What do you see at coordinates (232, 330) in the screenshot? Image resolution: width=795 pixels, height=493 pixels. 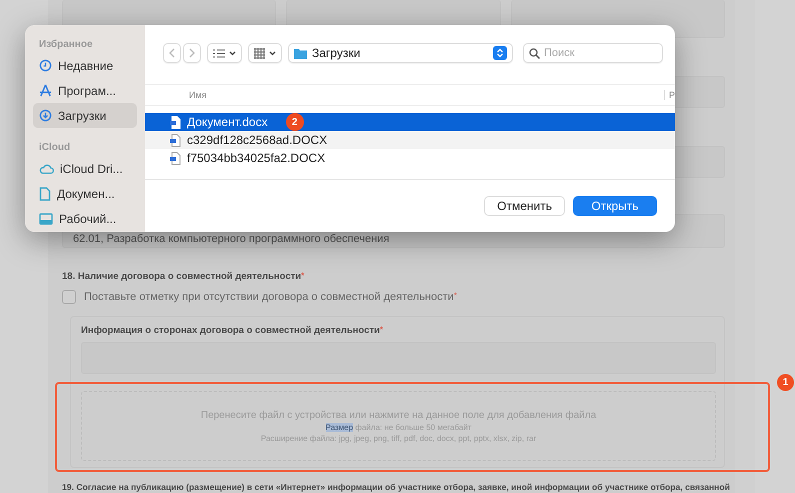 I see `field-label: Информация о сторонах договора о совместной деятельности*` at bounding box center [232, 330].